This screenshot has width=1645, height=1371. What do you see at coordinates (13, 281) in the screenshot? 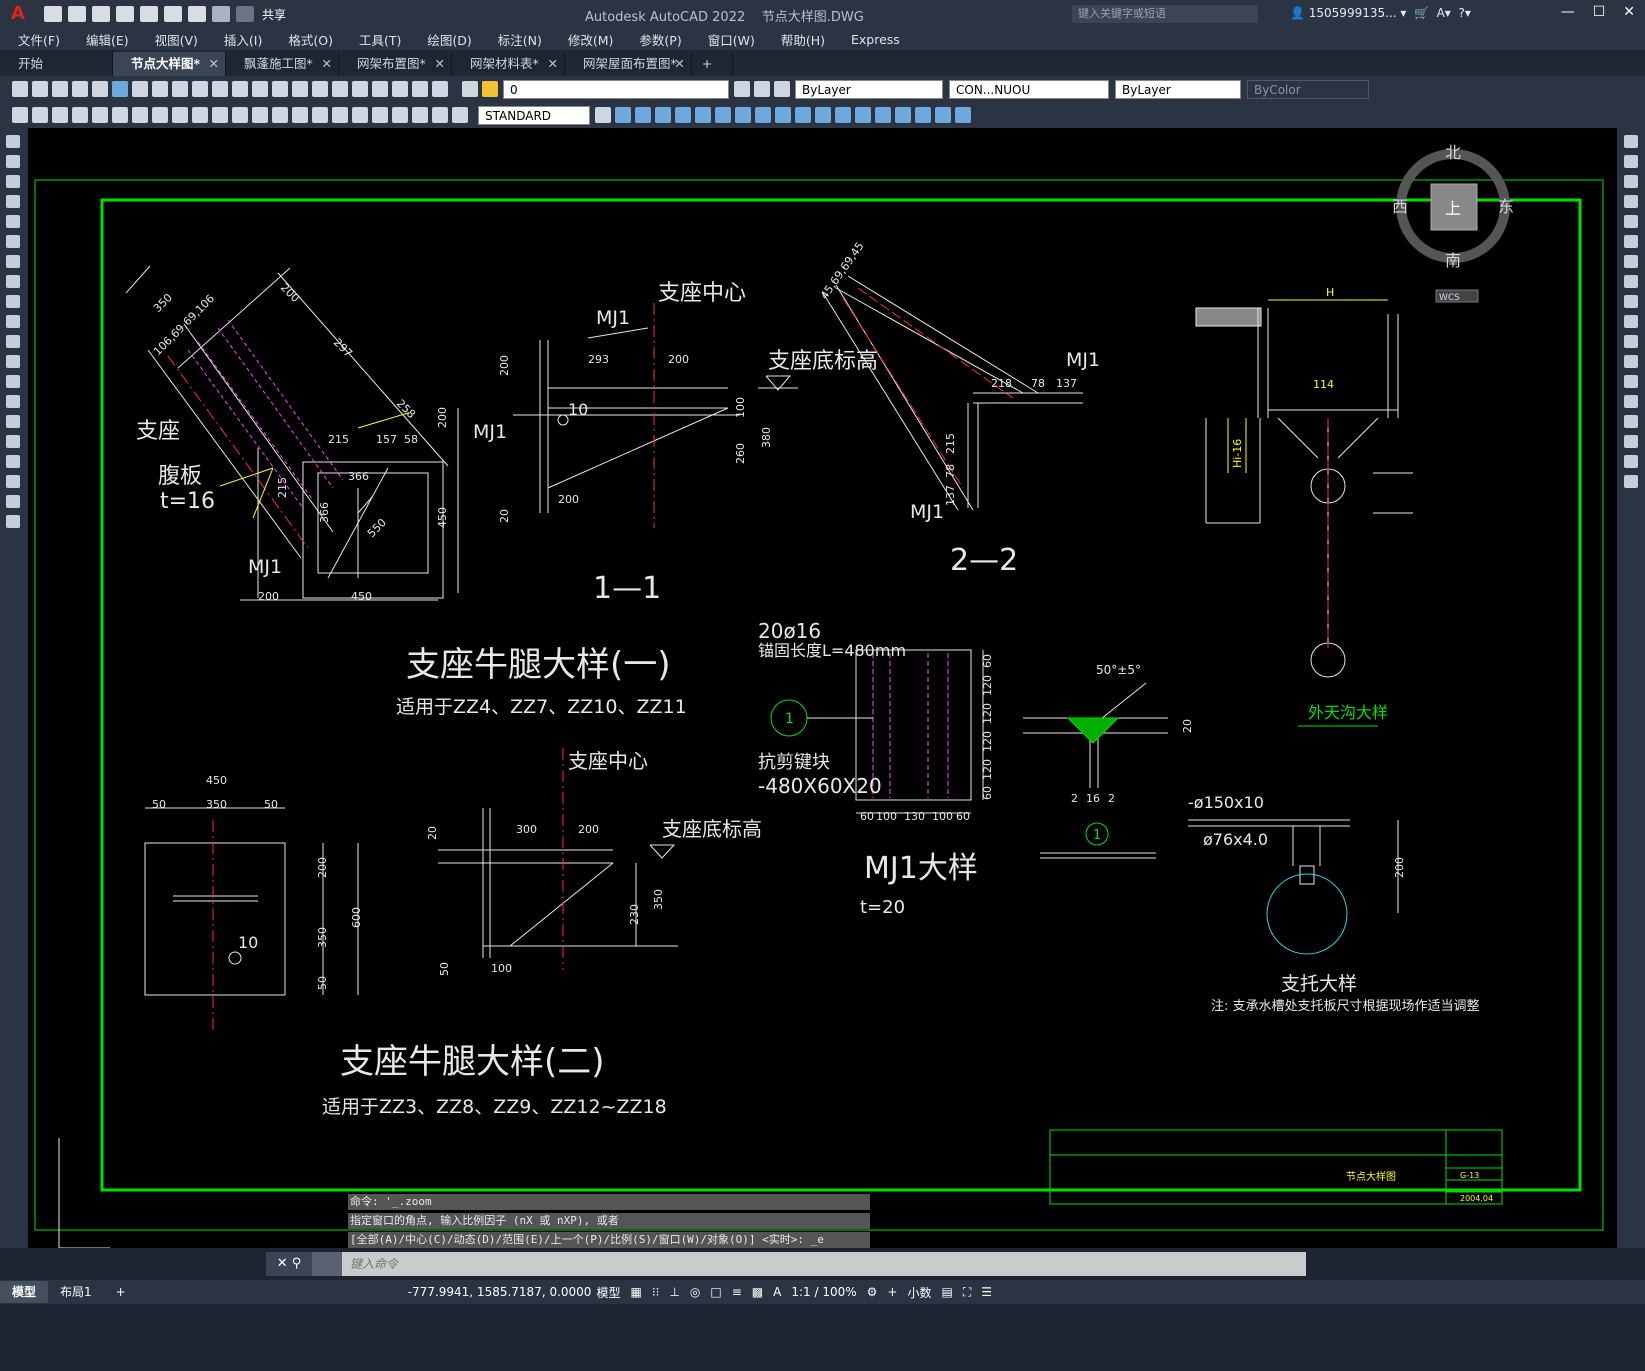
I see `revcloud-icon` at bounding box center [13, 281].